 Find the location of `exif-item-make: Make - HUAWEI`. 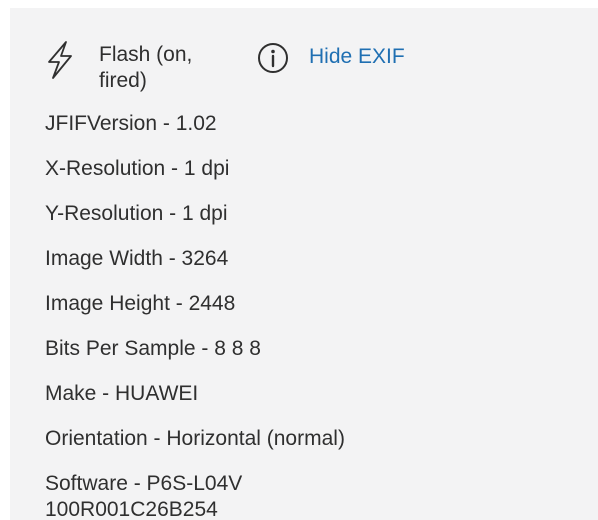

exif-item-make: Make - HUAWEI is located at coordinates (122, 393).